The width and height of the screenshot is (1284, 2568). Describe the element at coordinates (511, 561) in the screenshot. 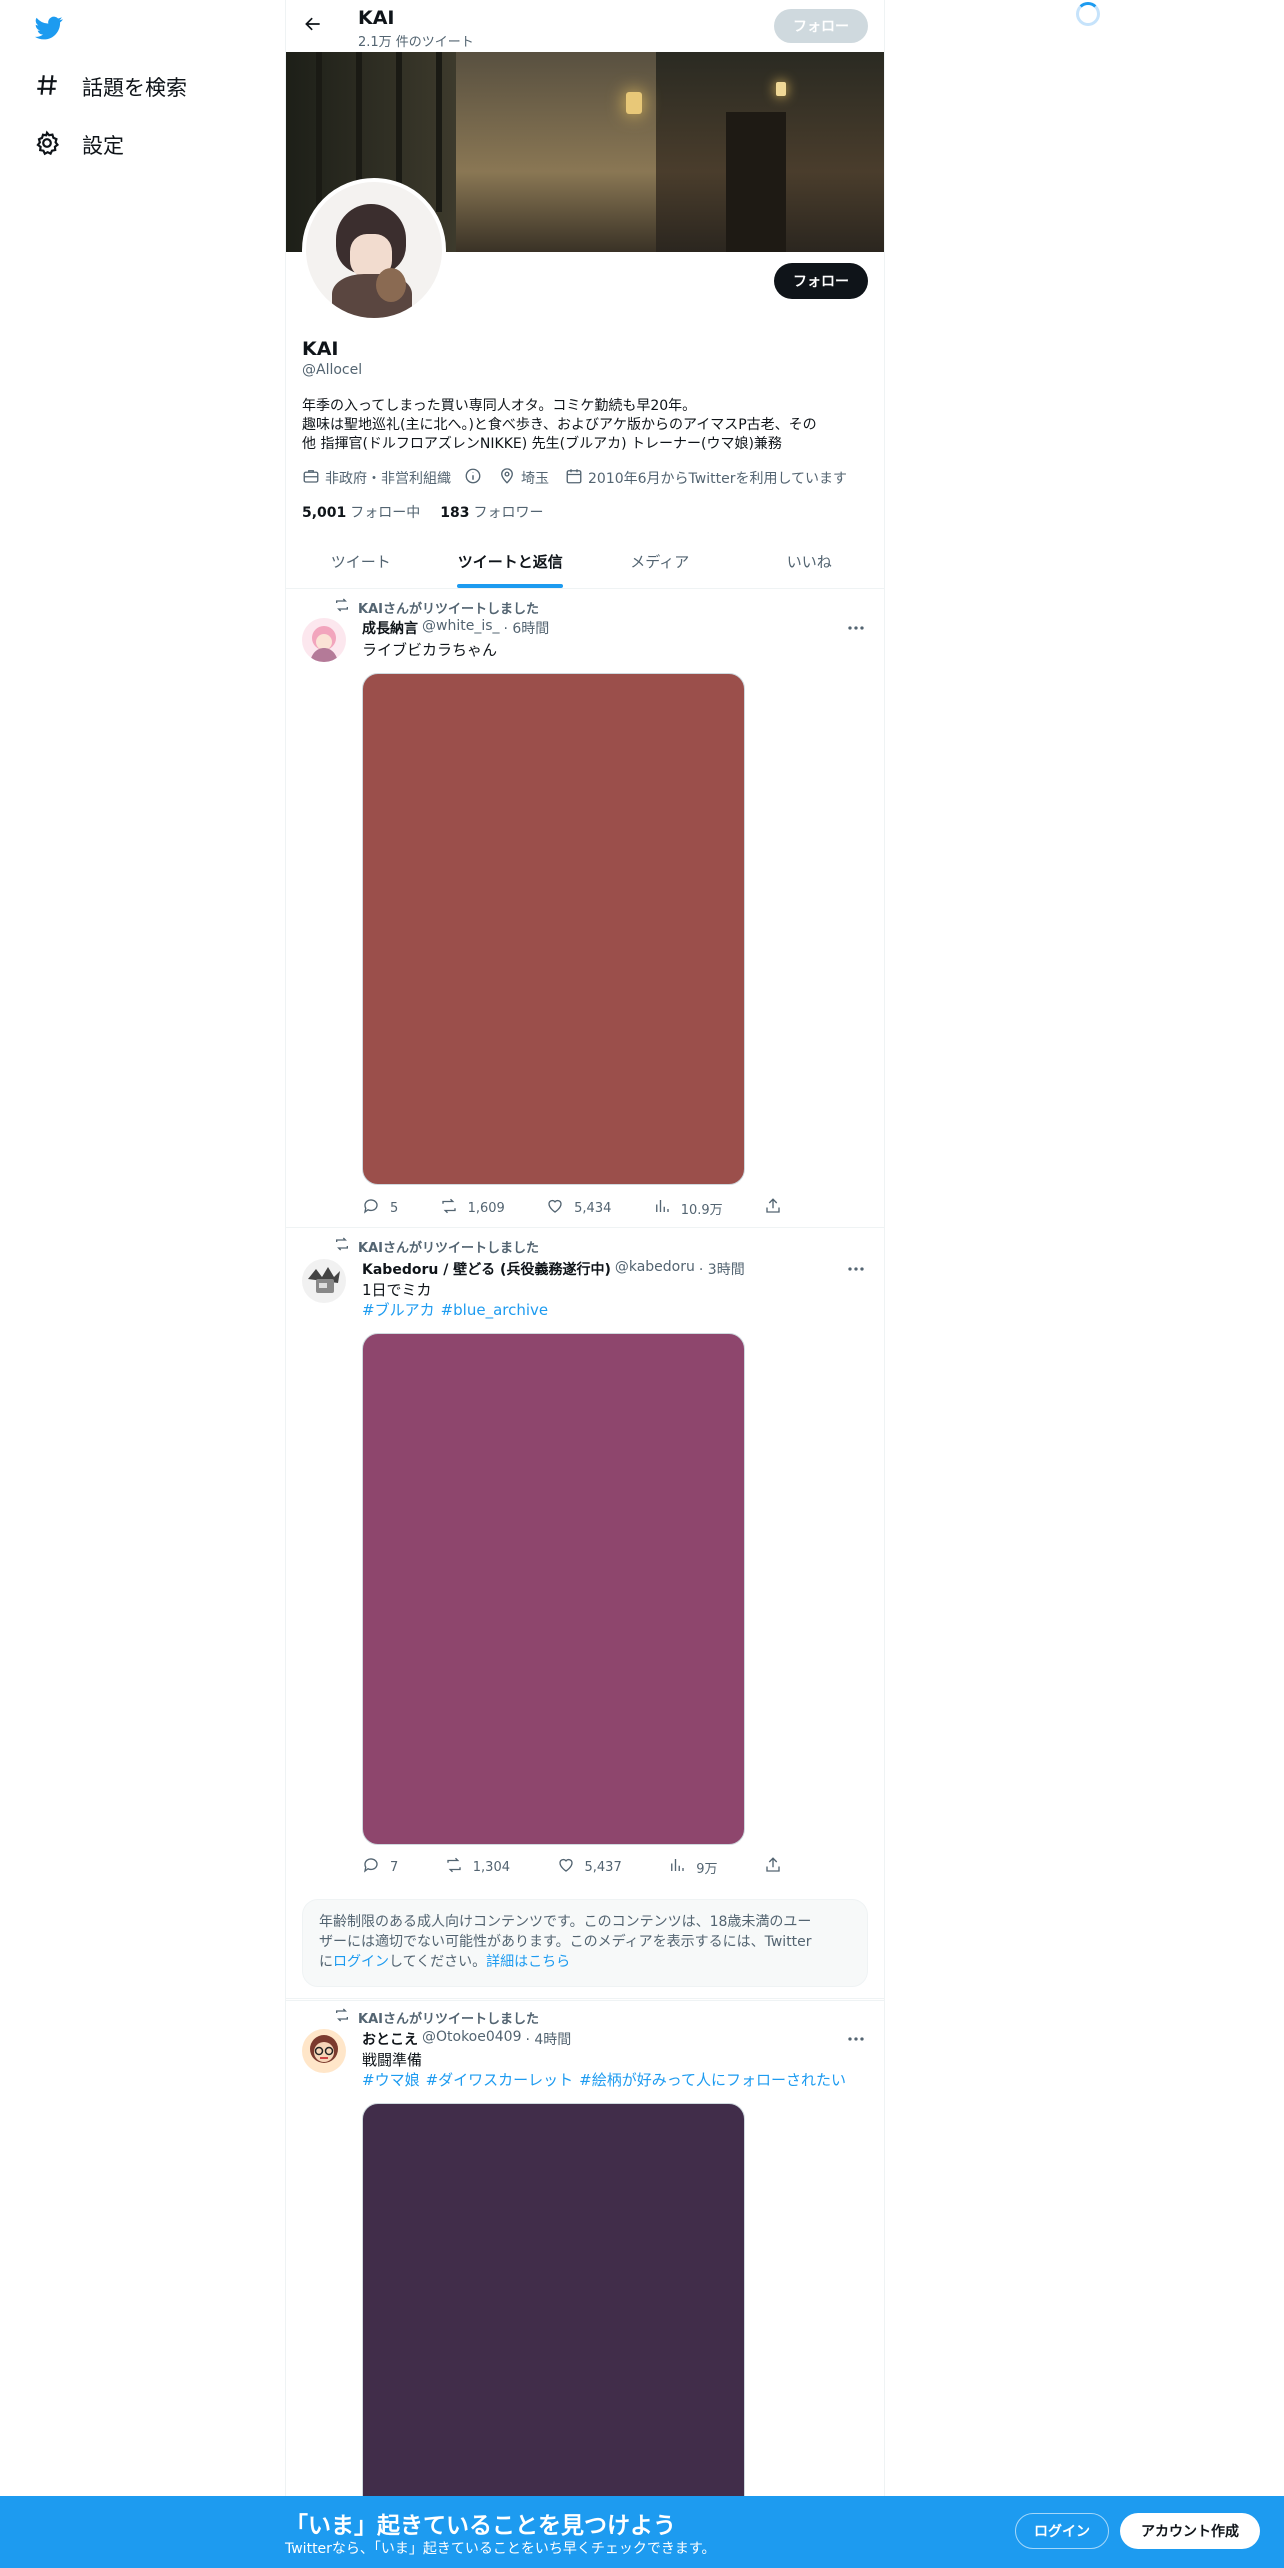

I see `tab-tweets-and-replies: ツイートと返信` at that location.